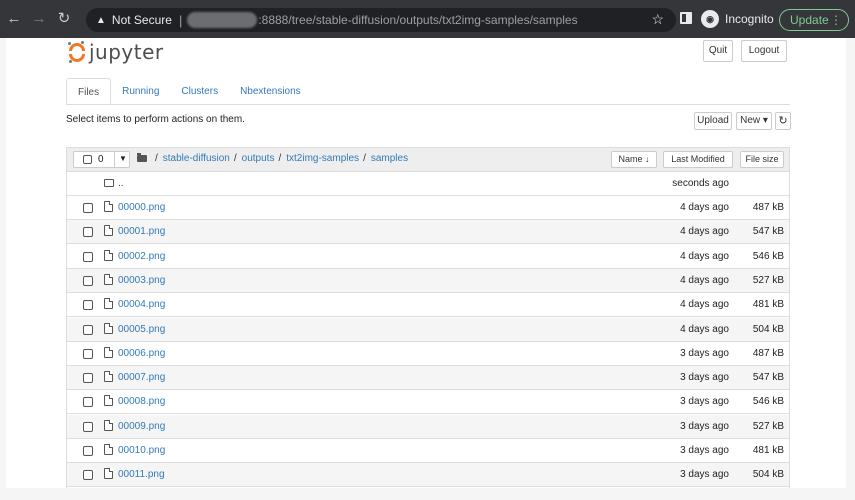  What do you see at coordinates (428, 378) in the screenshot?
I see `table-row: 00007.png 3 days ago 547 kB` at bounding box center [428, 378].